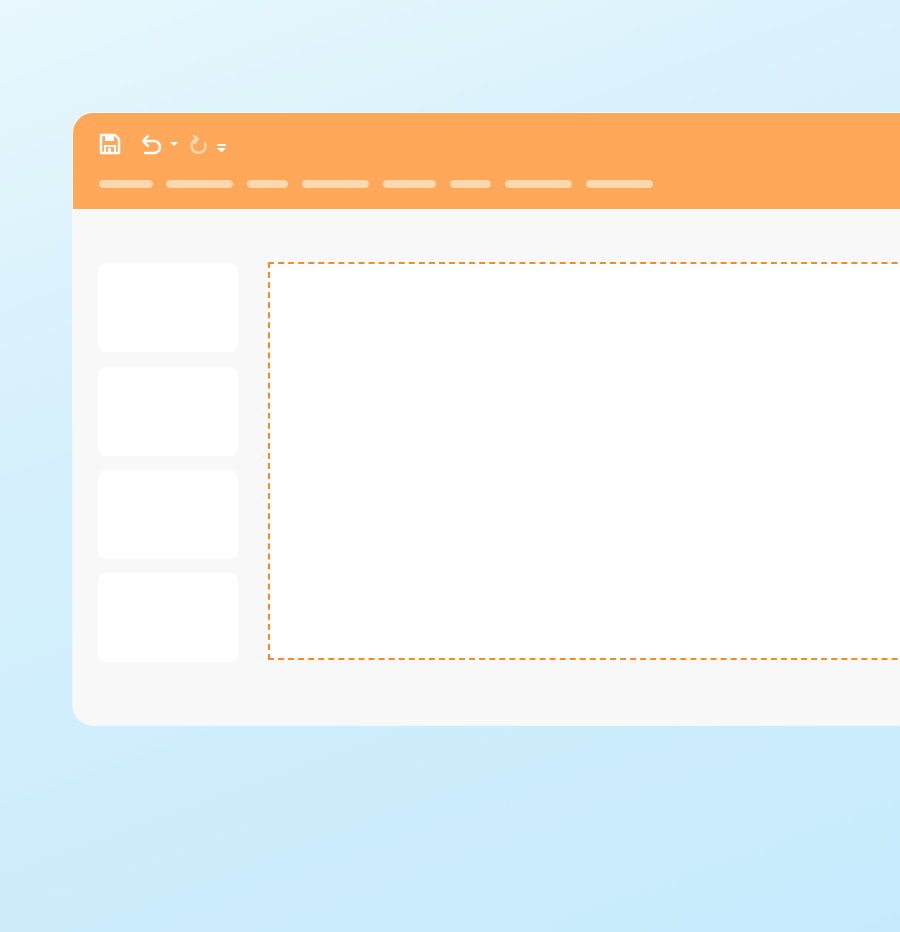 The height and width of the screenshot is (932, 900). Describe the element at coordinates (174, 144) in the screenshot. I see `undo-dropdown-caret-icon` at that location.